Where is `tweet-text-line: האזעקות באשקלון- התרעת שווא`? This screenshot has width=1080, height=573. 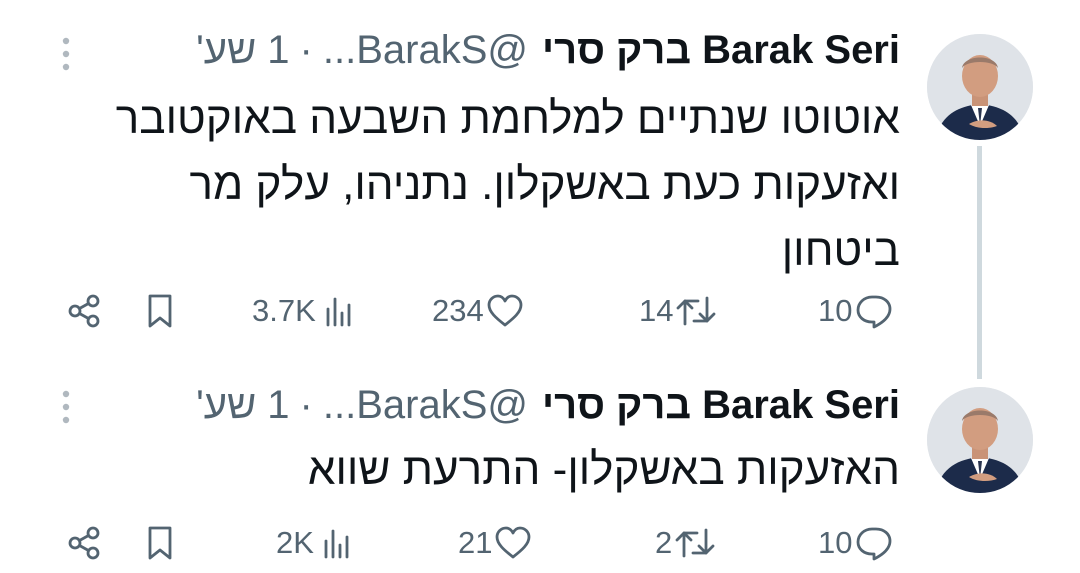
tweet-text-line: האזעקות באשקלון- התרעת שווא is located at coordinates (603, 469).